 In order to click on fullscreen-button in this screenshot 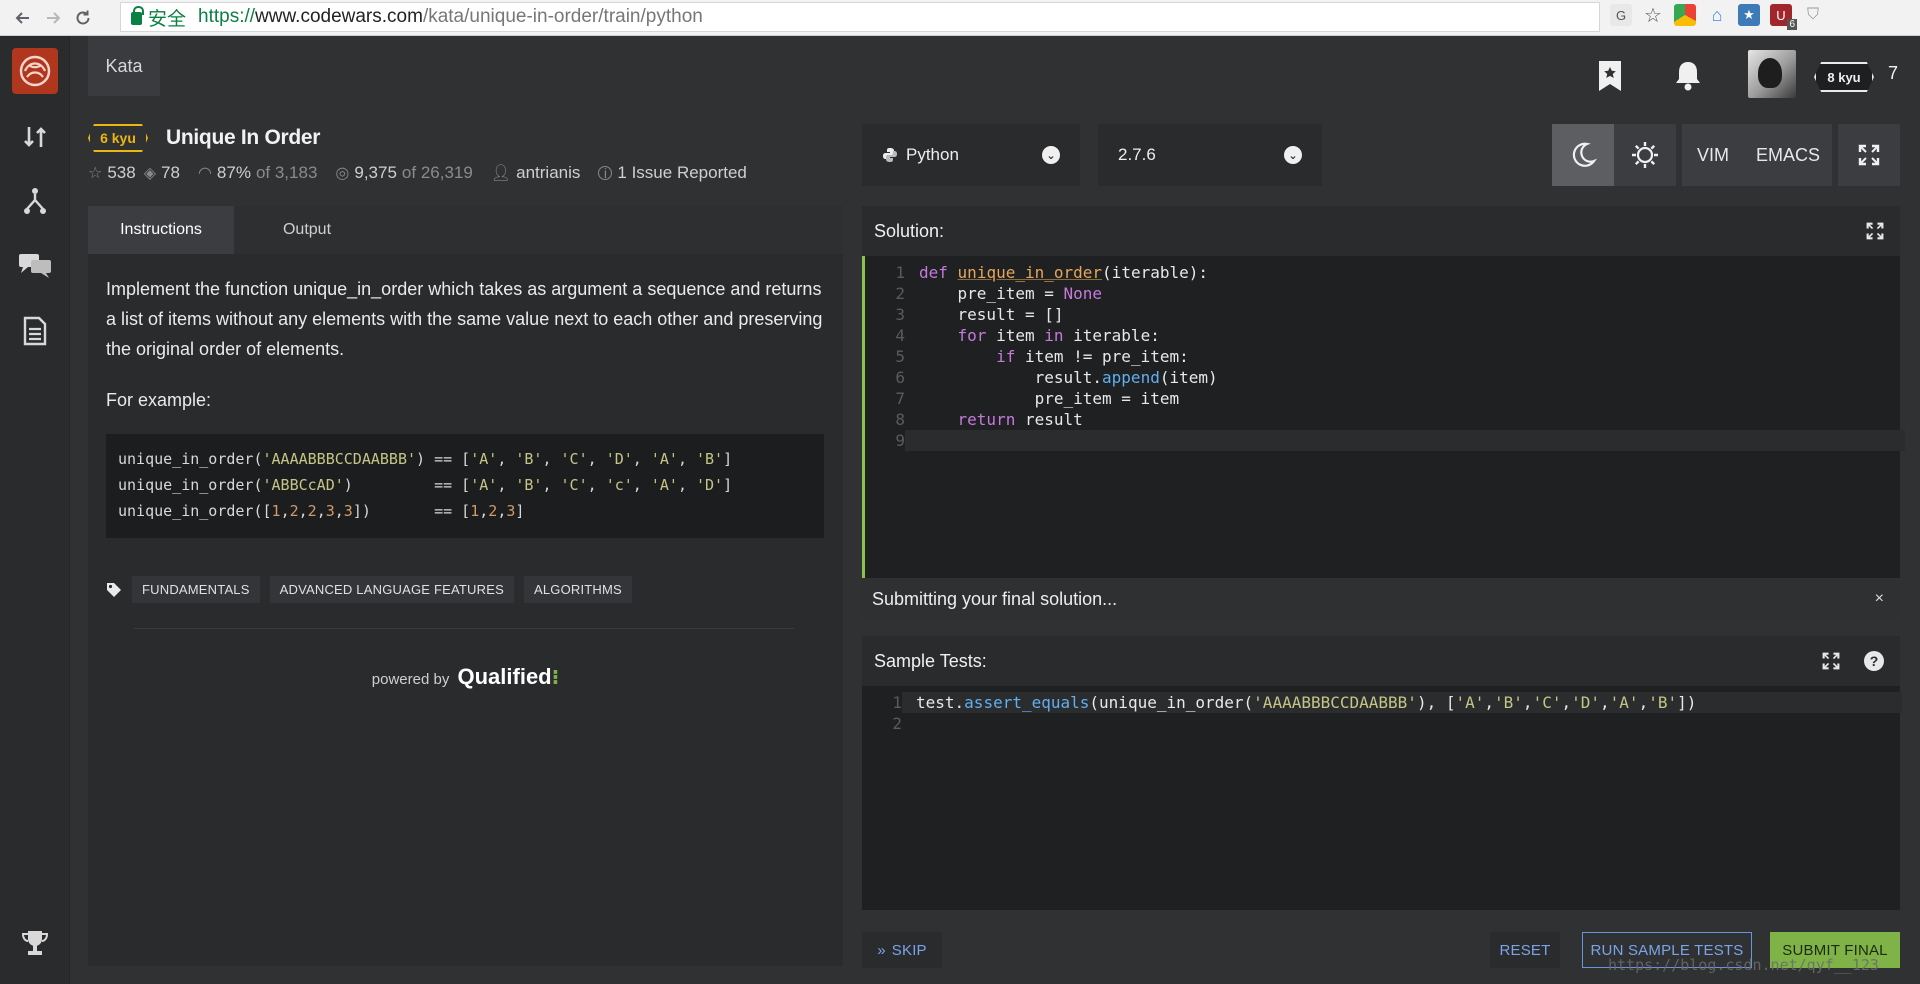, I will do `click(1869, 155)`.